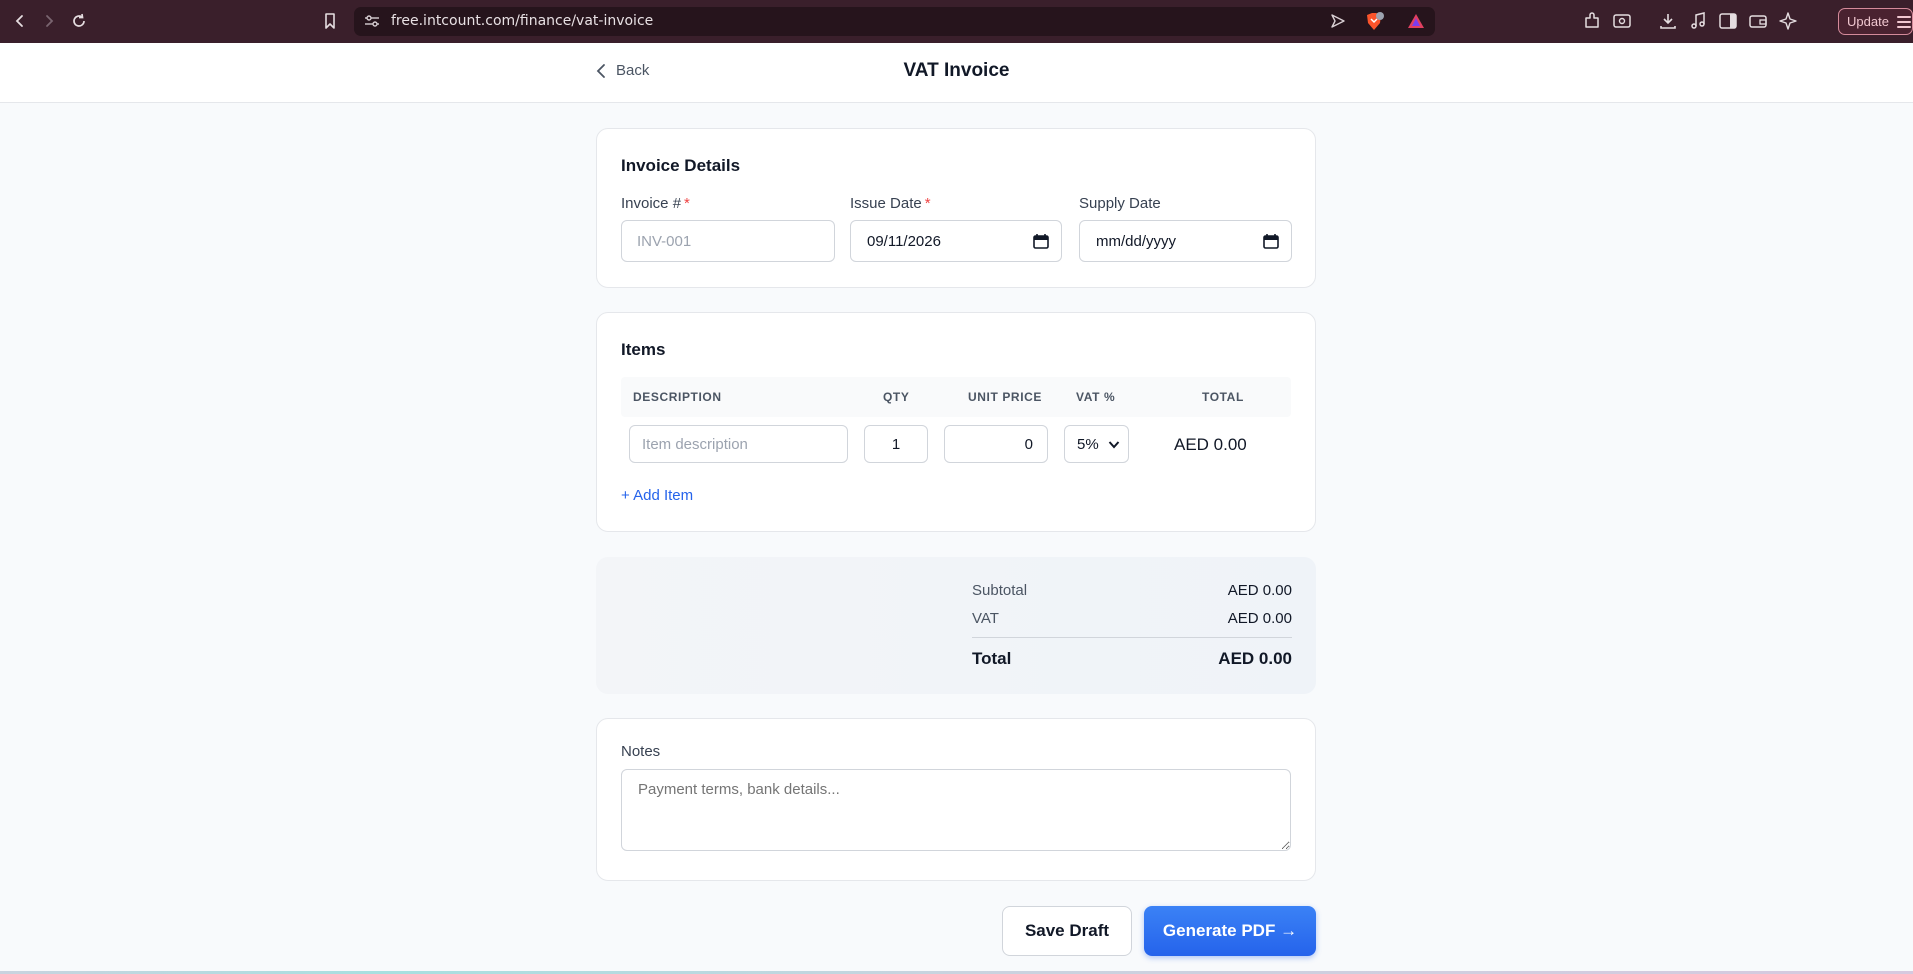 This screenshot has height=974, width=1913. I want to click on item-unit-price-input: 0, so click(996, 444).